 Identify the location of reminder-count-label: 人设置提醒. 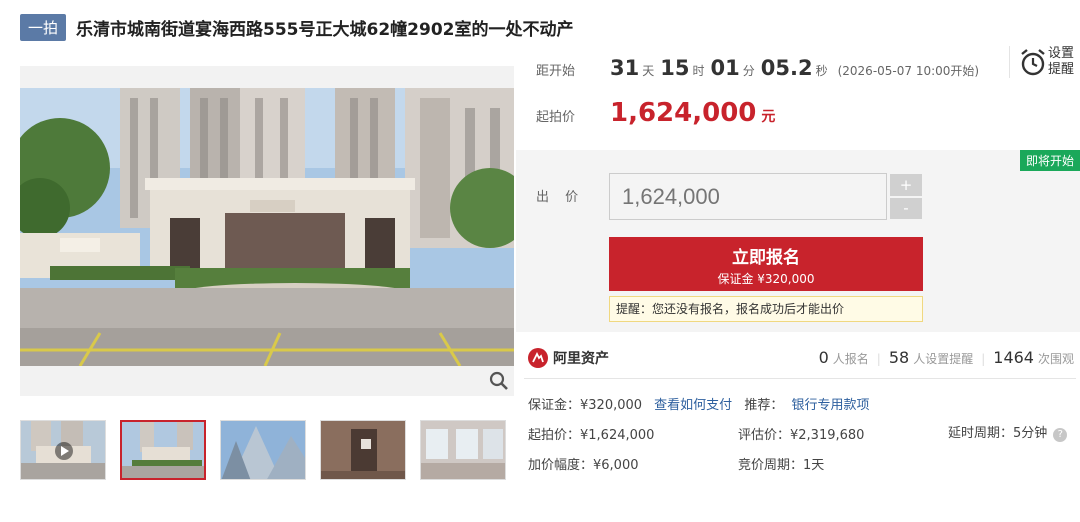
(943, 359).